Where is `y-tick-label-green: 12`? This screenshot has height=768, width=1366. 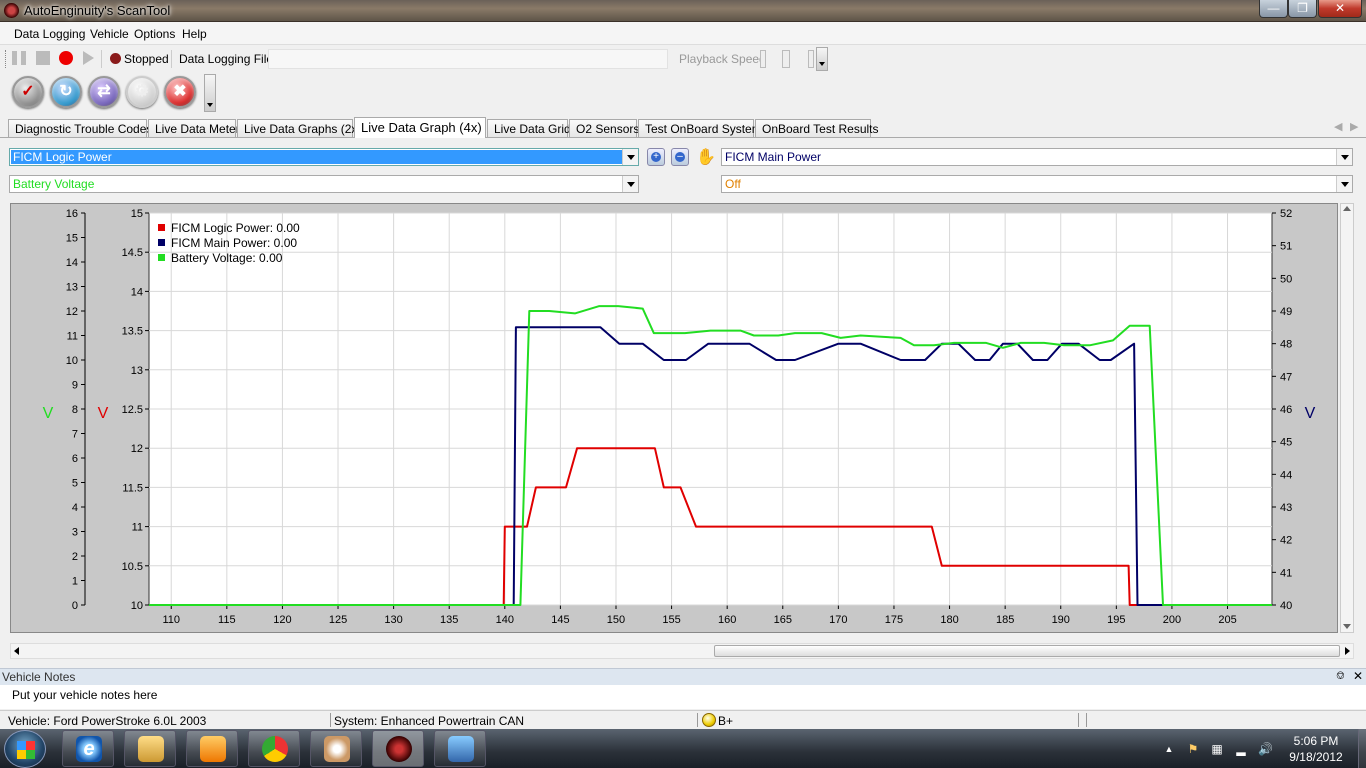 y-tick-label-green: 12 is located at coordinates (72, 312).